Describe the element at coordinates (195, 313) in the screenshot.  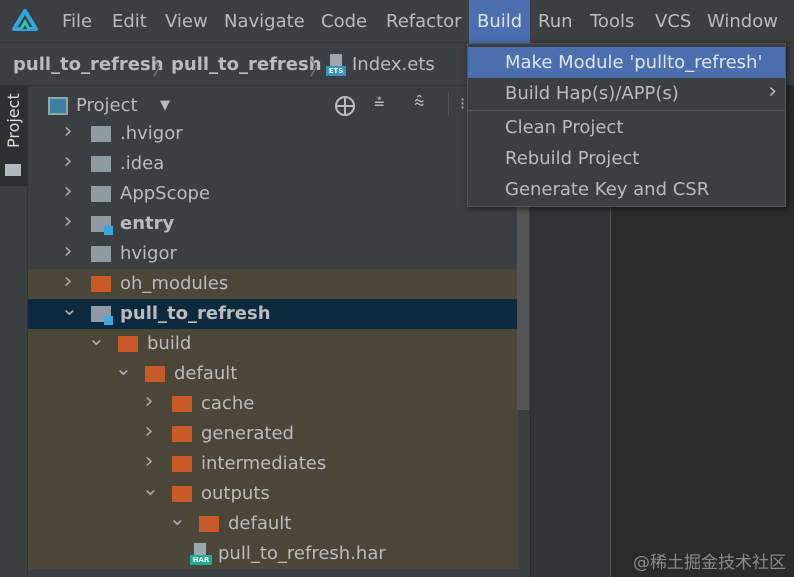
I see `tree-item-label: pull_to_refresh` at that location.